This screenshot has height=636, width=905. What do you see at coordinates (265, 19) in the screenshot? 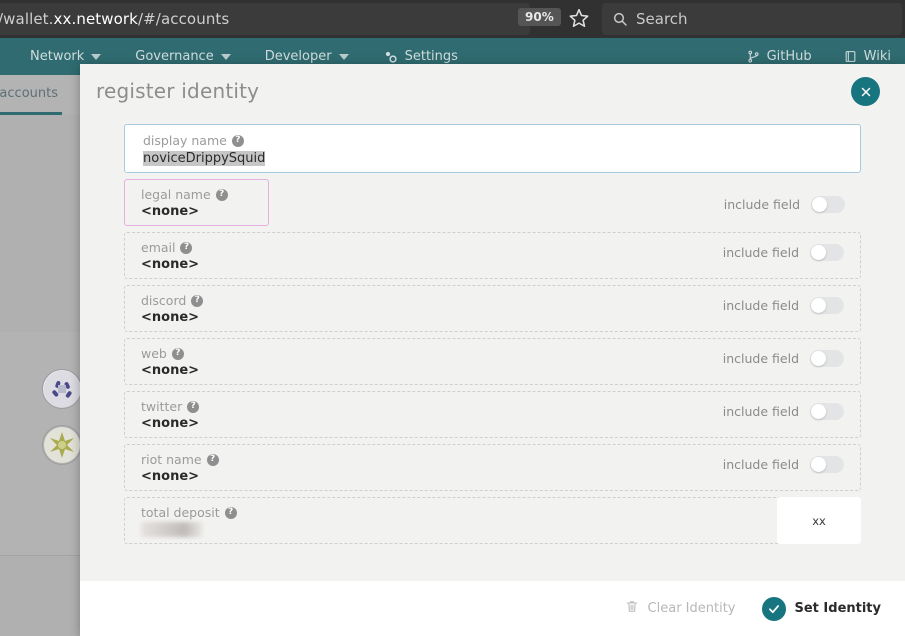
I see `url-bar: /wallet.xx.network/#/accounts` at bounding box center [265, 19].